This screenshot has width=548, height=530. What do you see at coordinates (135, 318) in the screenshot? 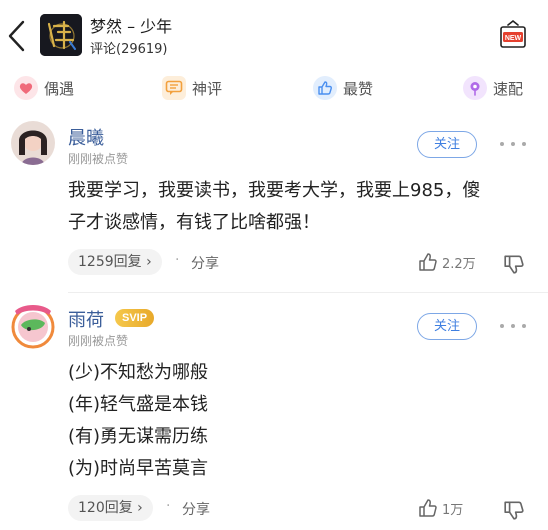
I see `svip-badge: SVIP` at bounding box center [135, 318].